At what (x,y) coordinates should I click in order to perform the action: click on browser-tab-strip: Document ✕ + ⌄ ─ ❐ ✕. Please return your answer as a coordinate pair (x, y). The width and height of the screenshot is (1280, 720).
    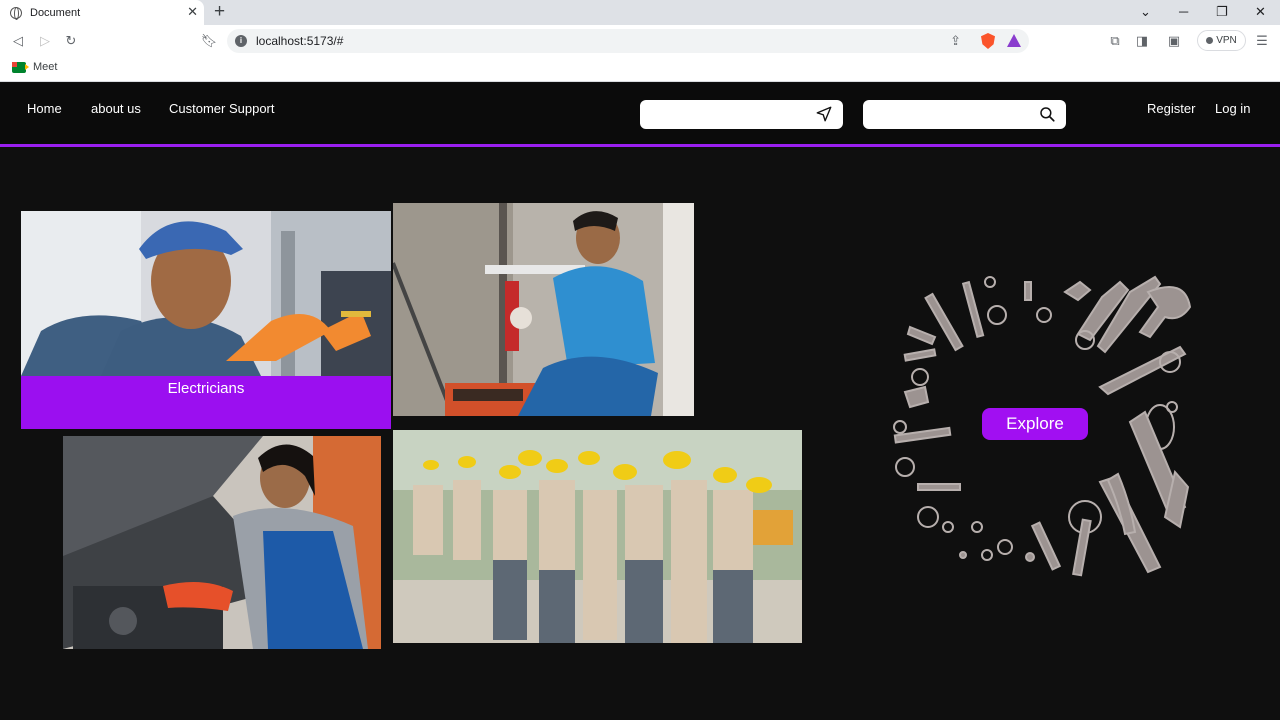
    Looking at the image, I should click on (640, 12).